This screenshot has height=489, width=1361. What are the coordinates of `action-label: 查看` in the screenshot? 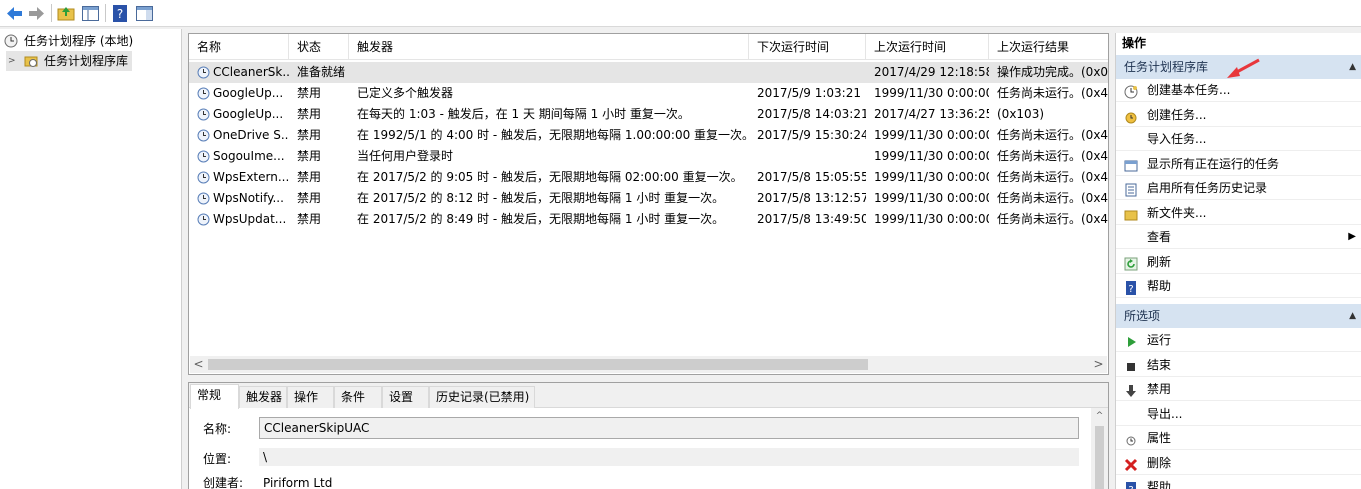 It's located at (1159, 237).